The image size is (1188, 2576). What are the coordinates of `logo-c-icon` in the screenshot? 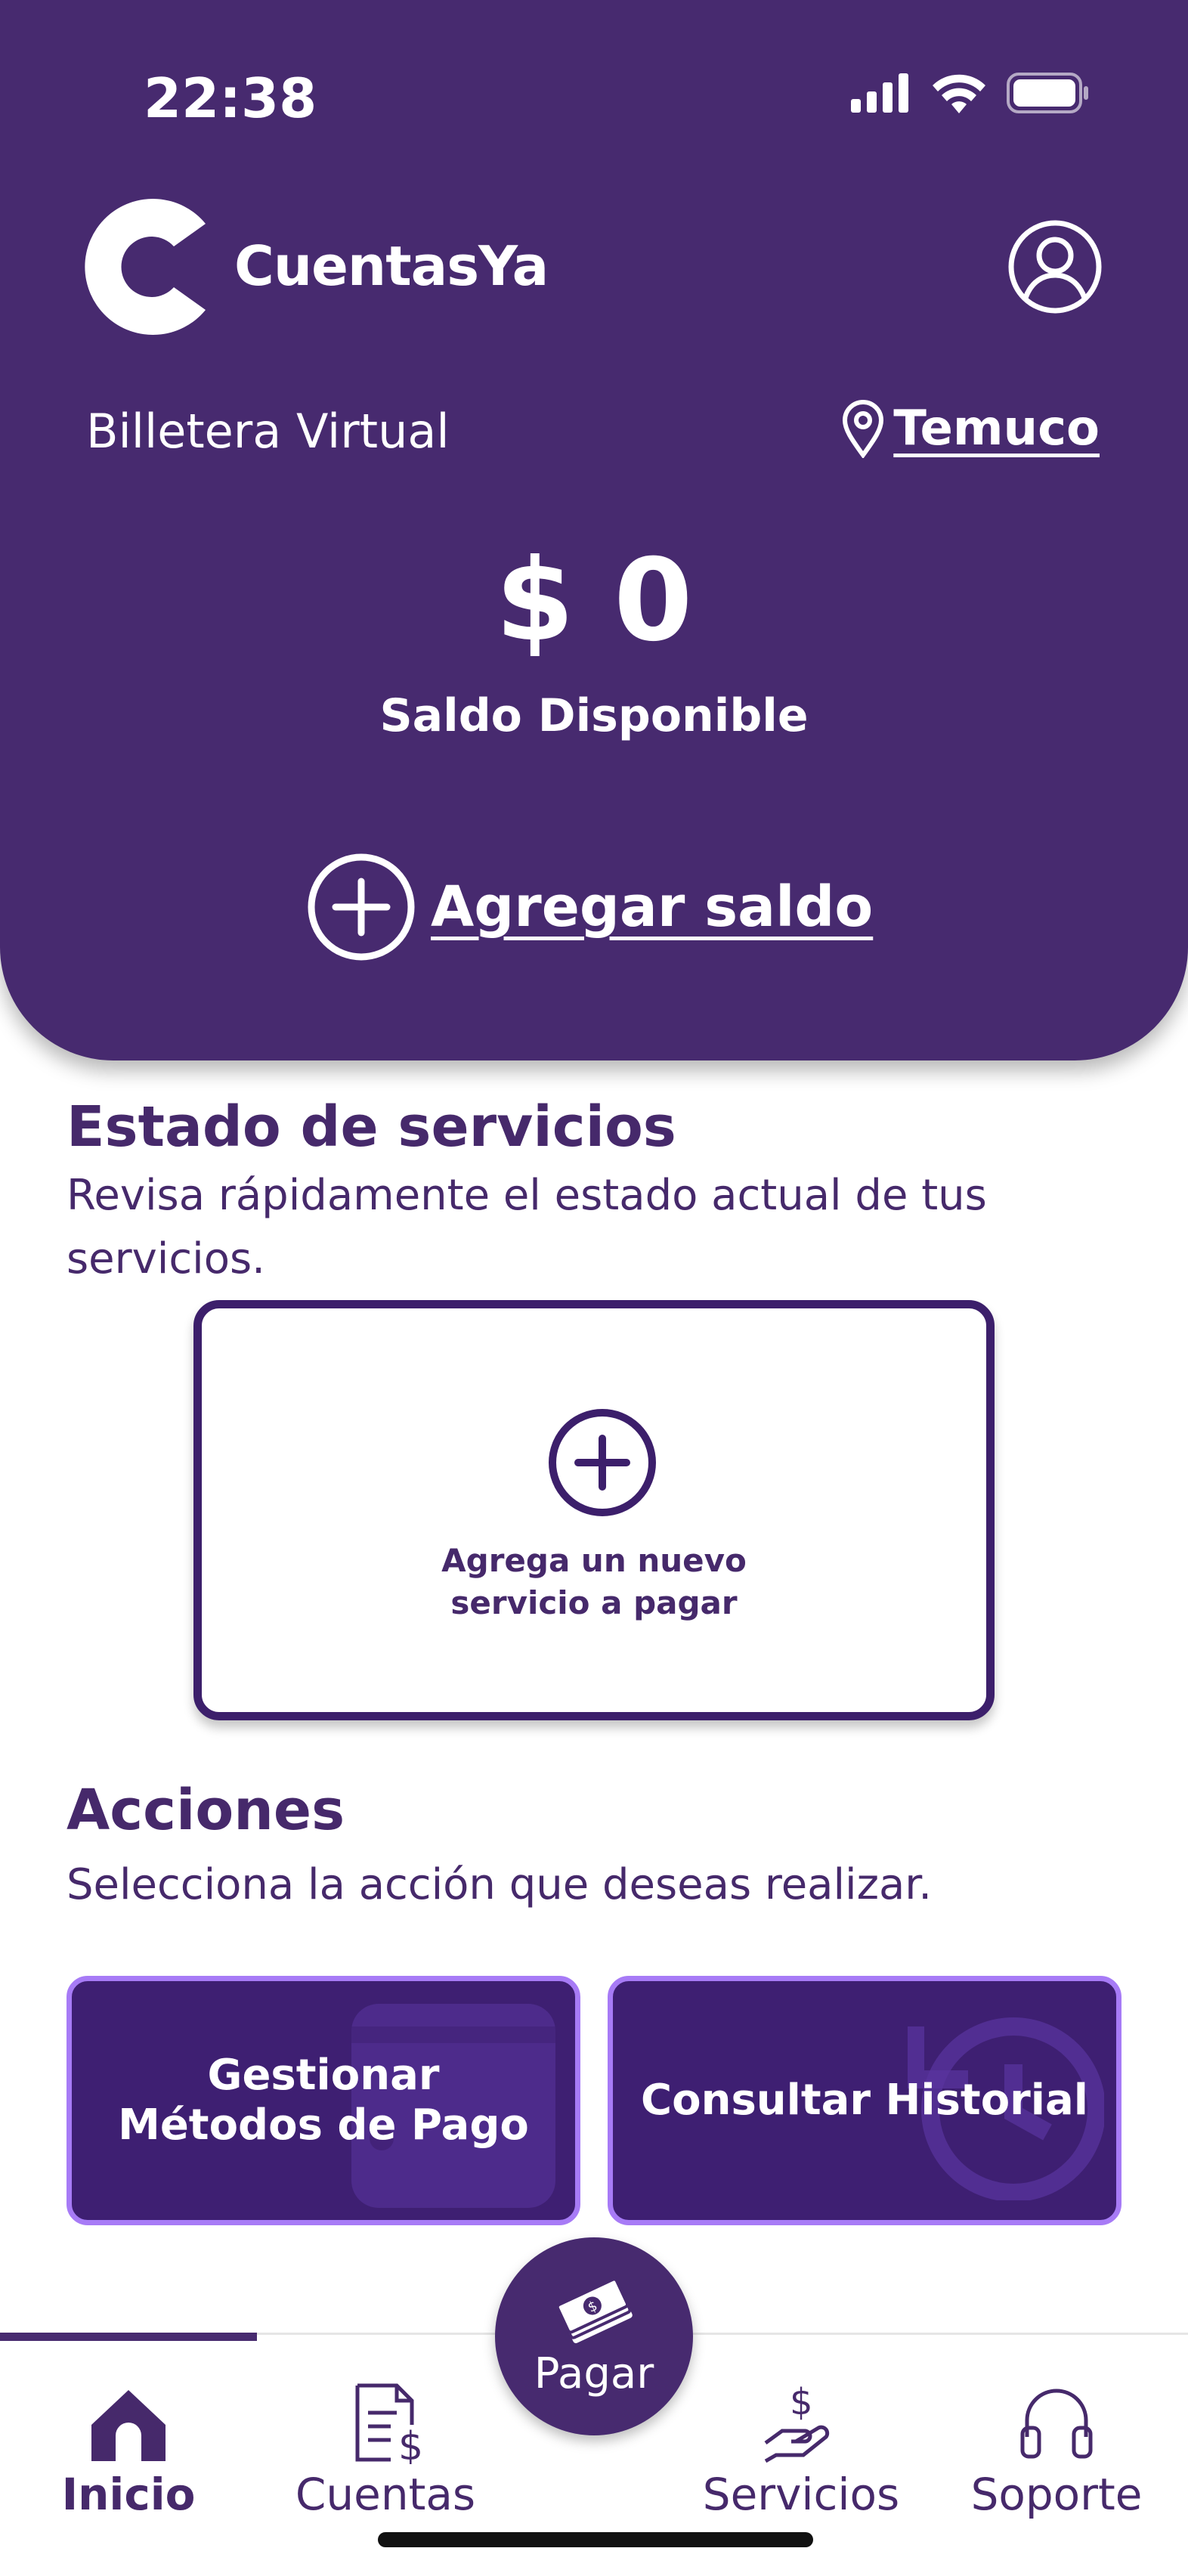 It's located at (145, 267).